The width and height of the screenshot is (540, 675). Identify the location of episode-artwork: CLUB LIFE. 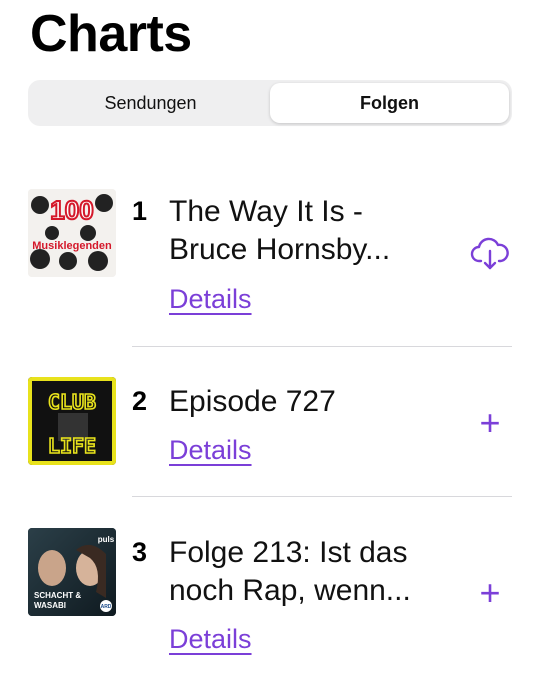
(72, 421).